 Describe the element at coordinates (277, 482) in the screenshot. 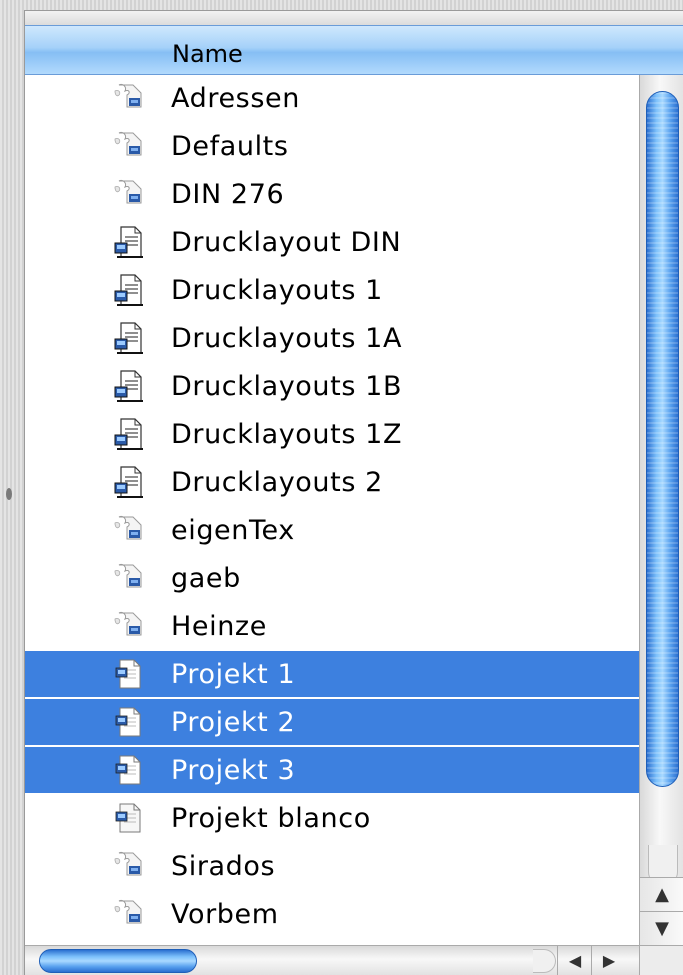

I see `list-item-label: Drucklayouts 2` at that location.